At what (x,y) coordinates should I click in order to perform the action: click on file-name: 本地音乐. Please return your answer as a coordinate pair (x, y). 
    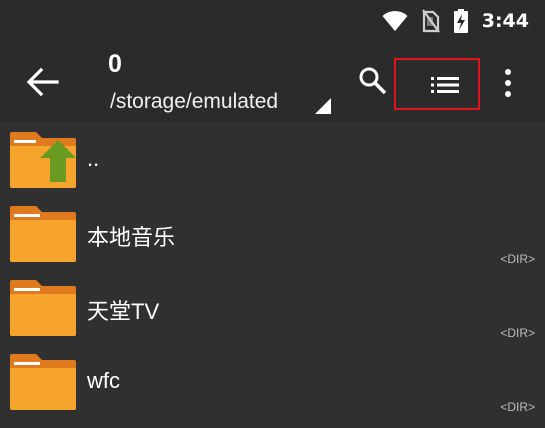
    Looking at the image, I should click on (131, 237).